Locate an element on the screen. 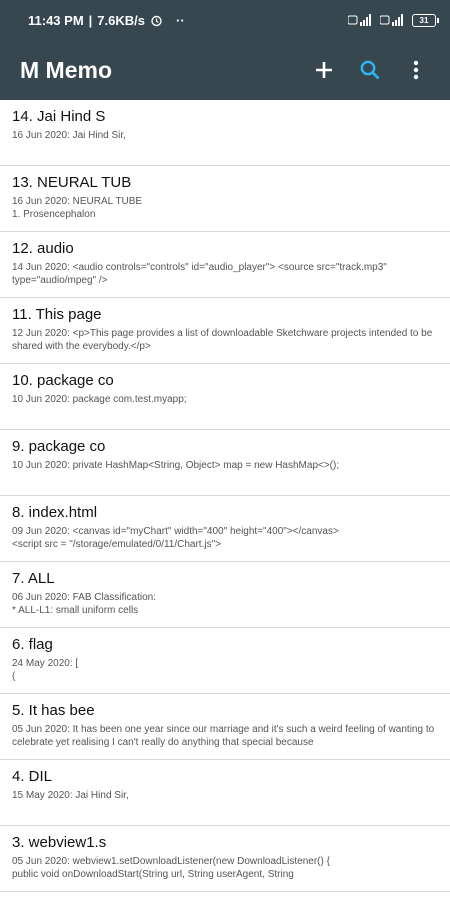 The height and width of the screenshot is (900, 450). add-button is located at coordinates (324, 70).